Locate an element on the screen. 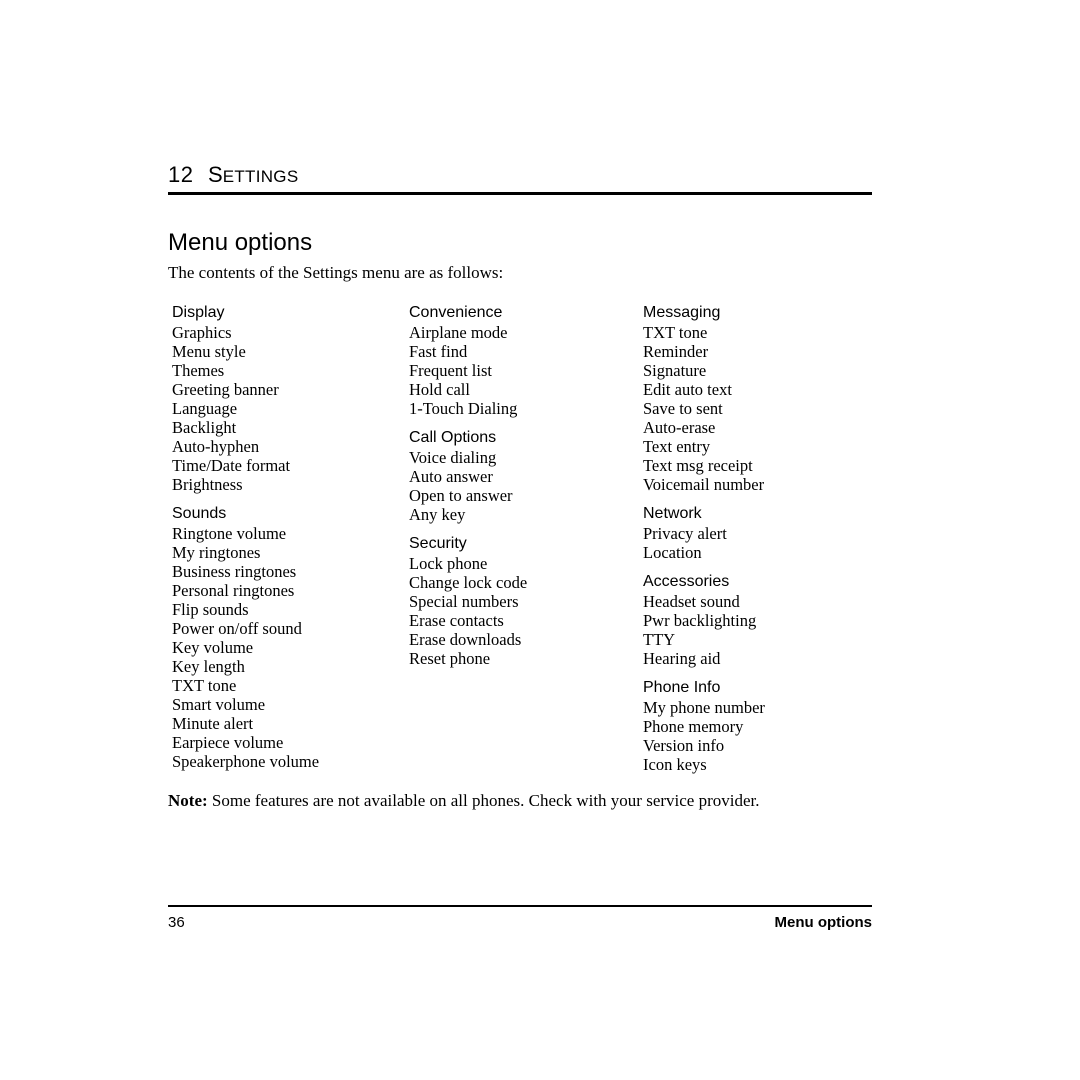 The height and width of the screenshot is (1080, 1080). menu-item: Business ringtones is located at coordinates (234, 571).